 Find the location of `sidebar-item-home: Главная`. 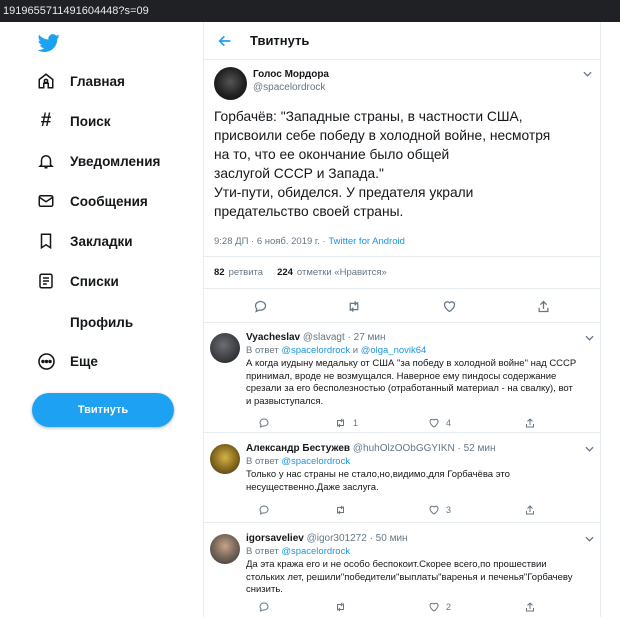

sidebar-item-home: Главная is located at coordinates (80, 81).